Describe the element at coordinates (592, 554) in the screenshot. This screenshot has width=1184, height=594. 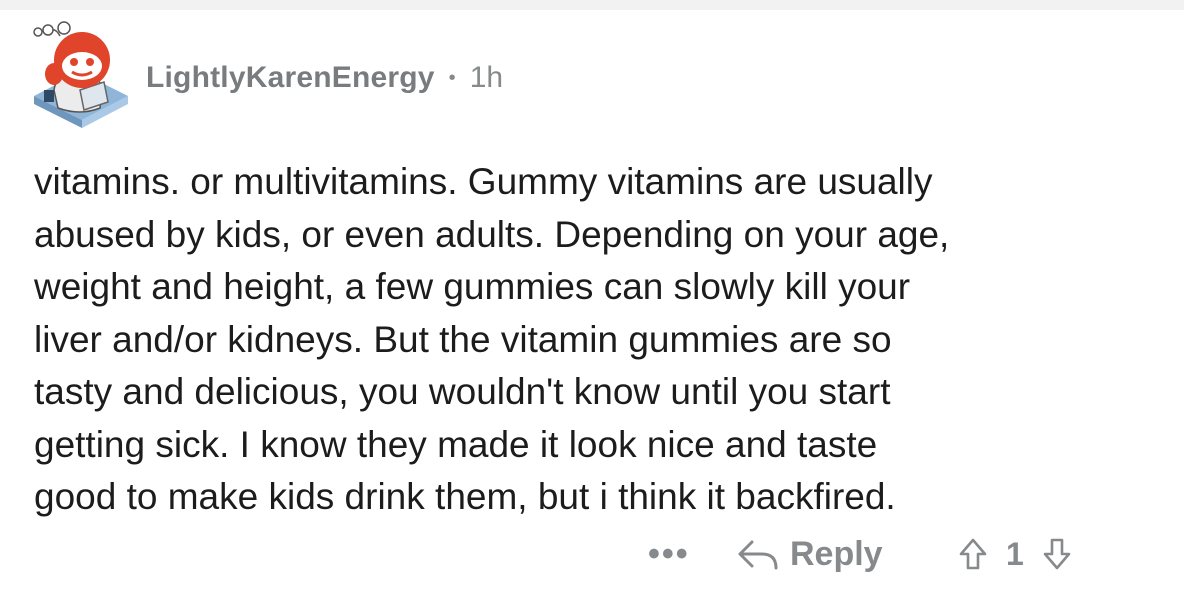
I see `comment-actions-bar: ••• Reply 1` at that location.